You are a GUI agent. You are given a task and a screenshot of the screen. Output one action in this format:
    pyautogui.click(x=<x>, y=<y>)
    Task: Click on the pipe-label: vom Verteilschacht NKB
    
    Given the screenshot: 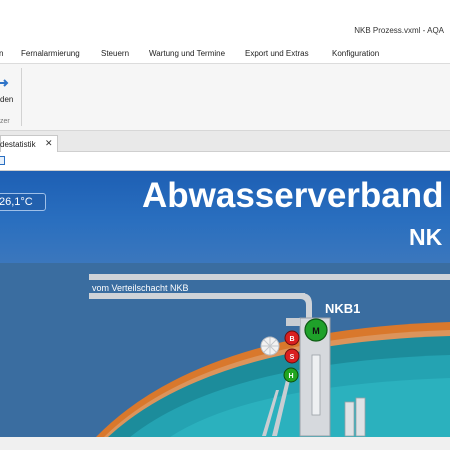 What is the action you would take?
    pyautogui.click(x=140, y=288)
    